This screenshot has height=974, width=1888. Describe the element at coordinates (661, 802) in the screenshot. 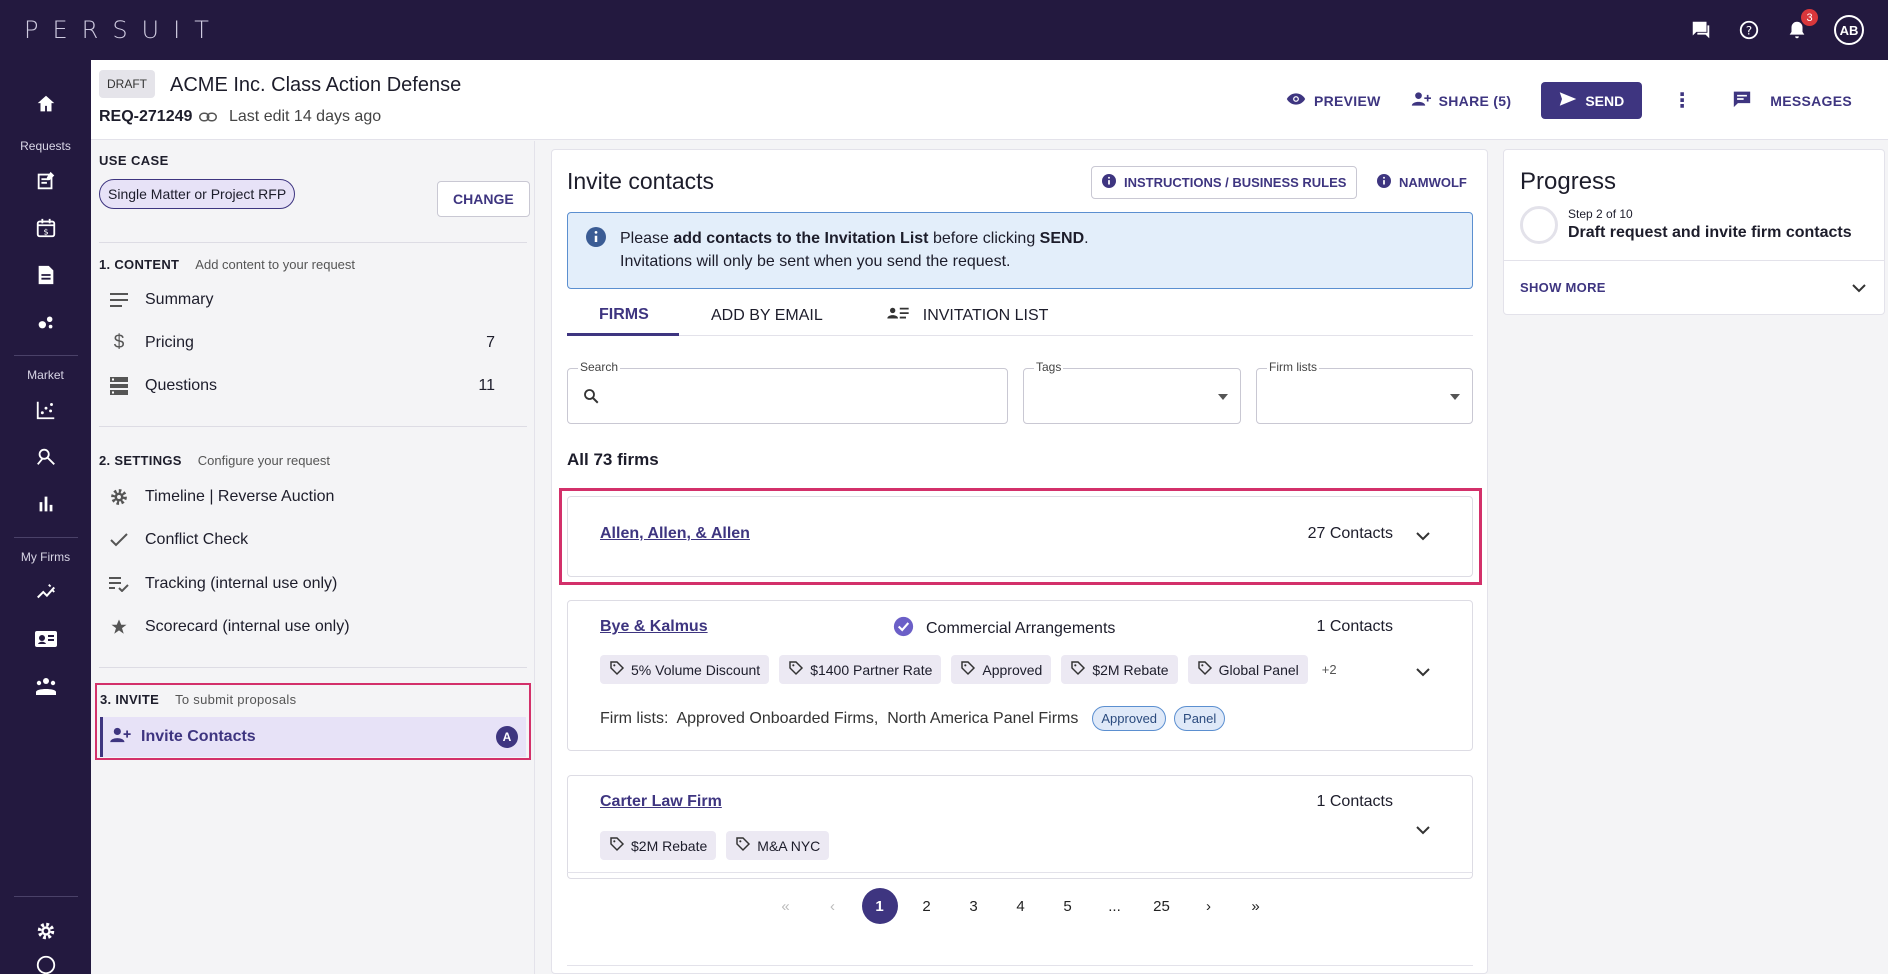

I see `firm-name-link: Carter Law Firm` at that location.